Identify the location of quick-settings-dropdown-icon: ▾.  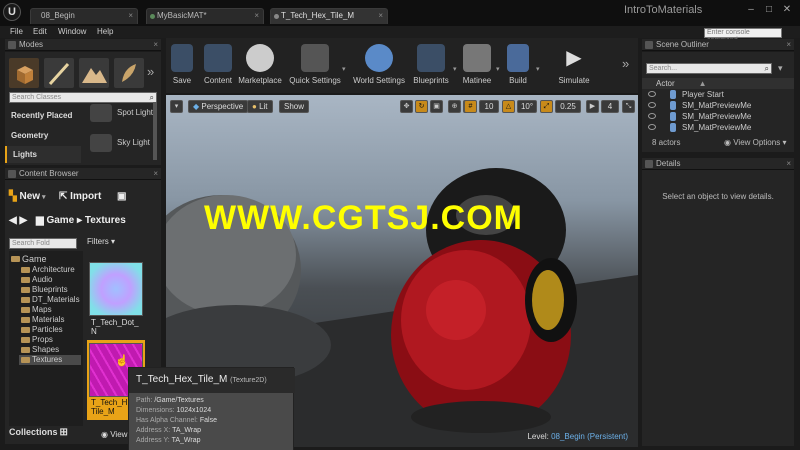
(344, 69).